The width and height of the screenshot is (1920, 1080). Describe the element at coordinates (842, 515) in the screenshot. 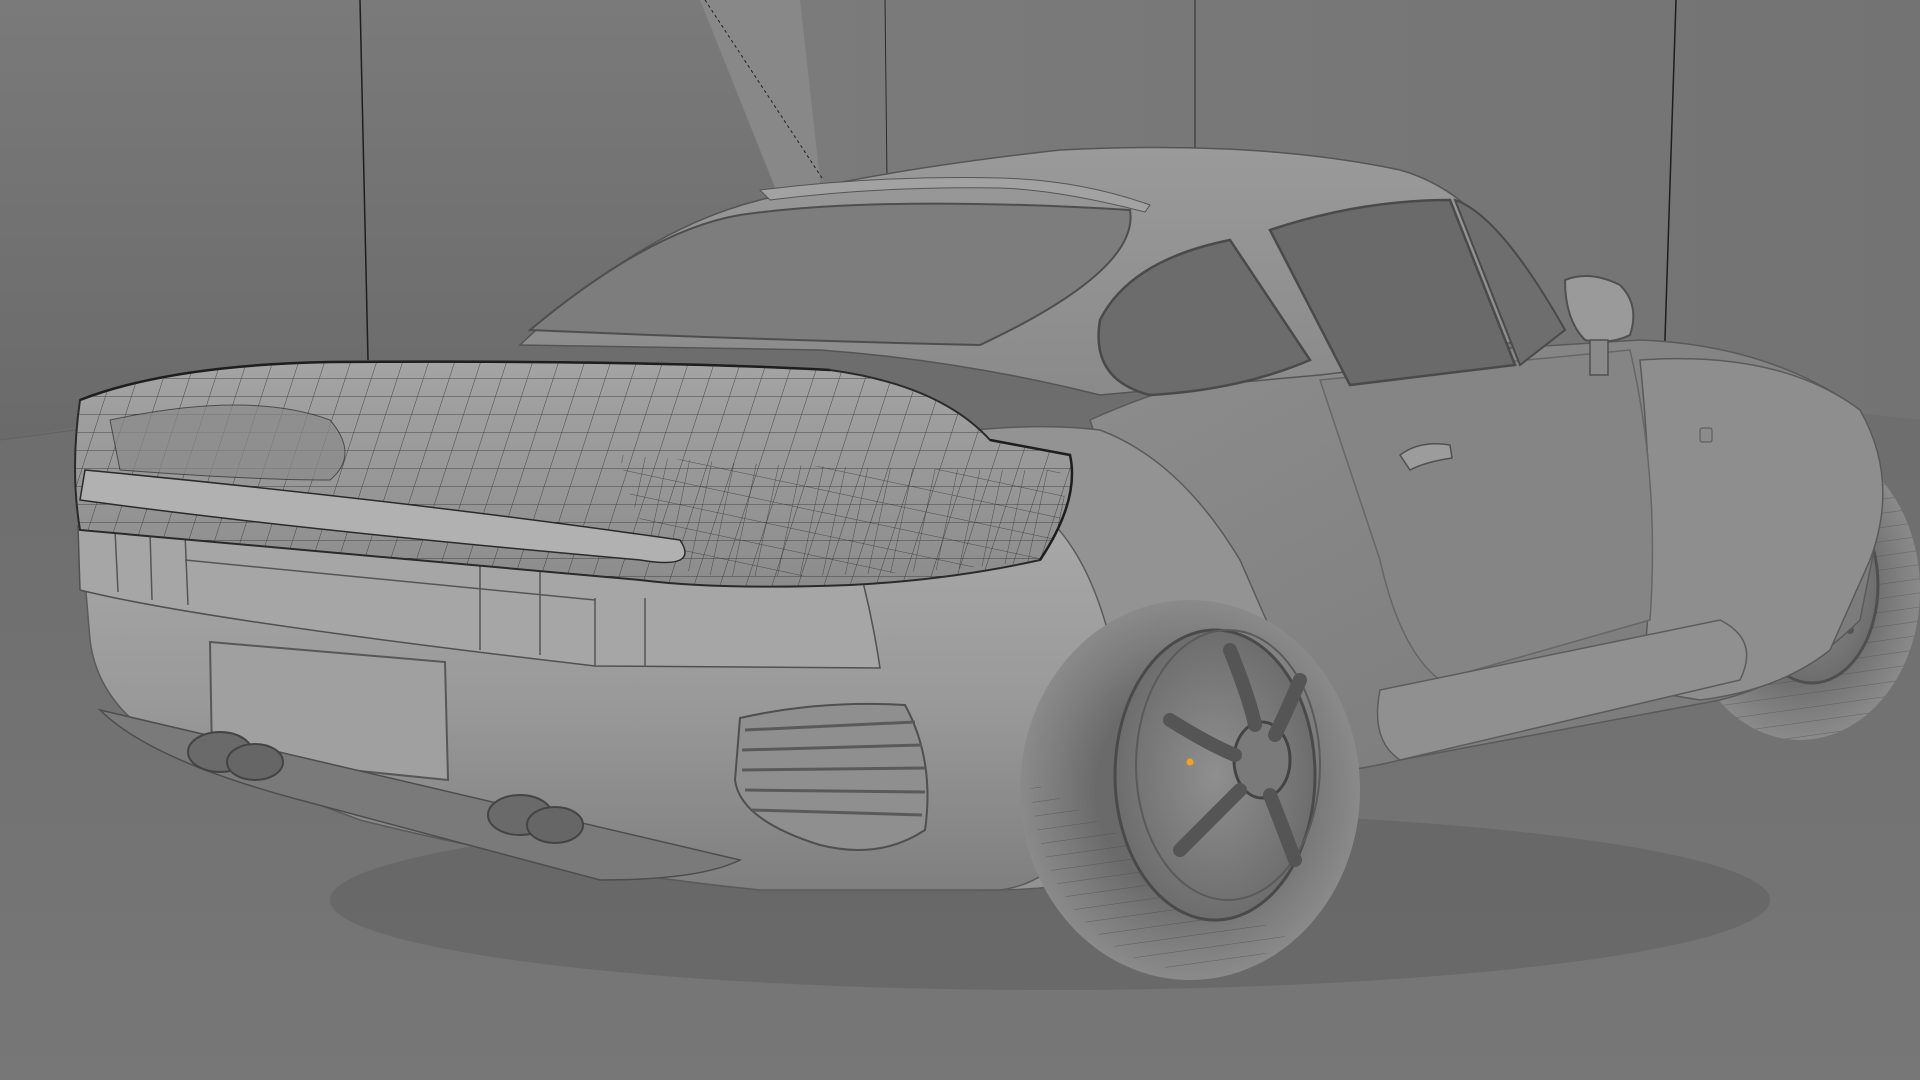

I see `wing-endplate-grid` at that location.